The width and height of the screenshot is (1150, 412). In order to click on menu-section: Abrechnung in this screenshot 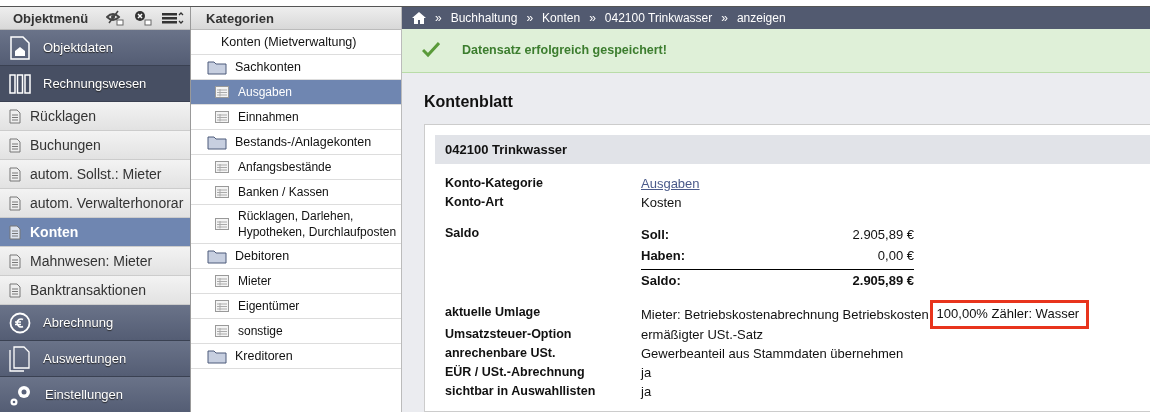, I will do `click(95, 323)`.